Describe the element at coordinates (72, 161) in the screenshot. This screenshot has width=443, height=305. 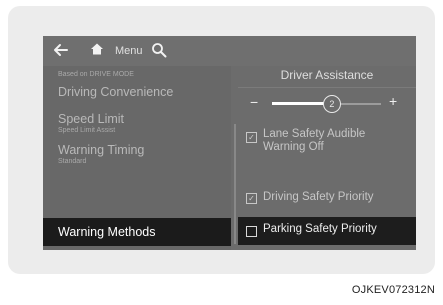
I see `warning-timing-subtitle: Standard` at that location.